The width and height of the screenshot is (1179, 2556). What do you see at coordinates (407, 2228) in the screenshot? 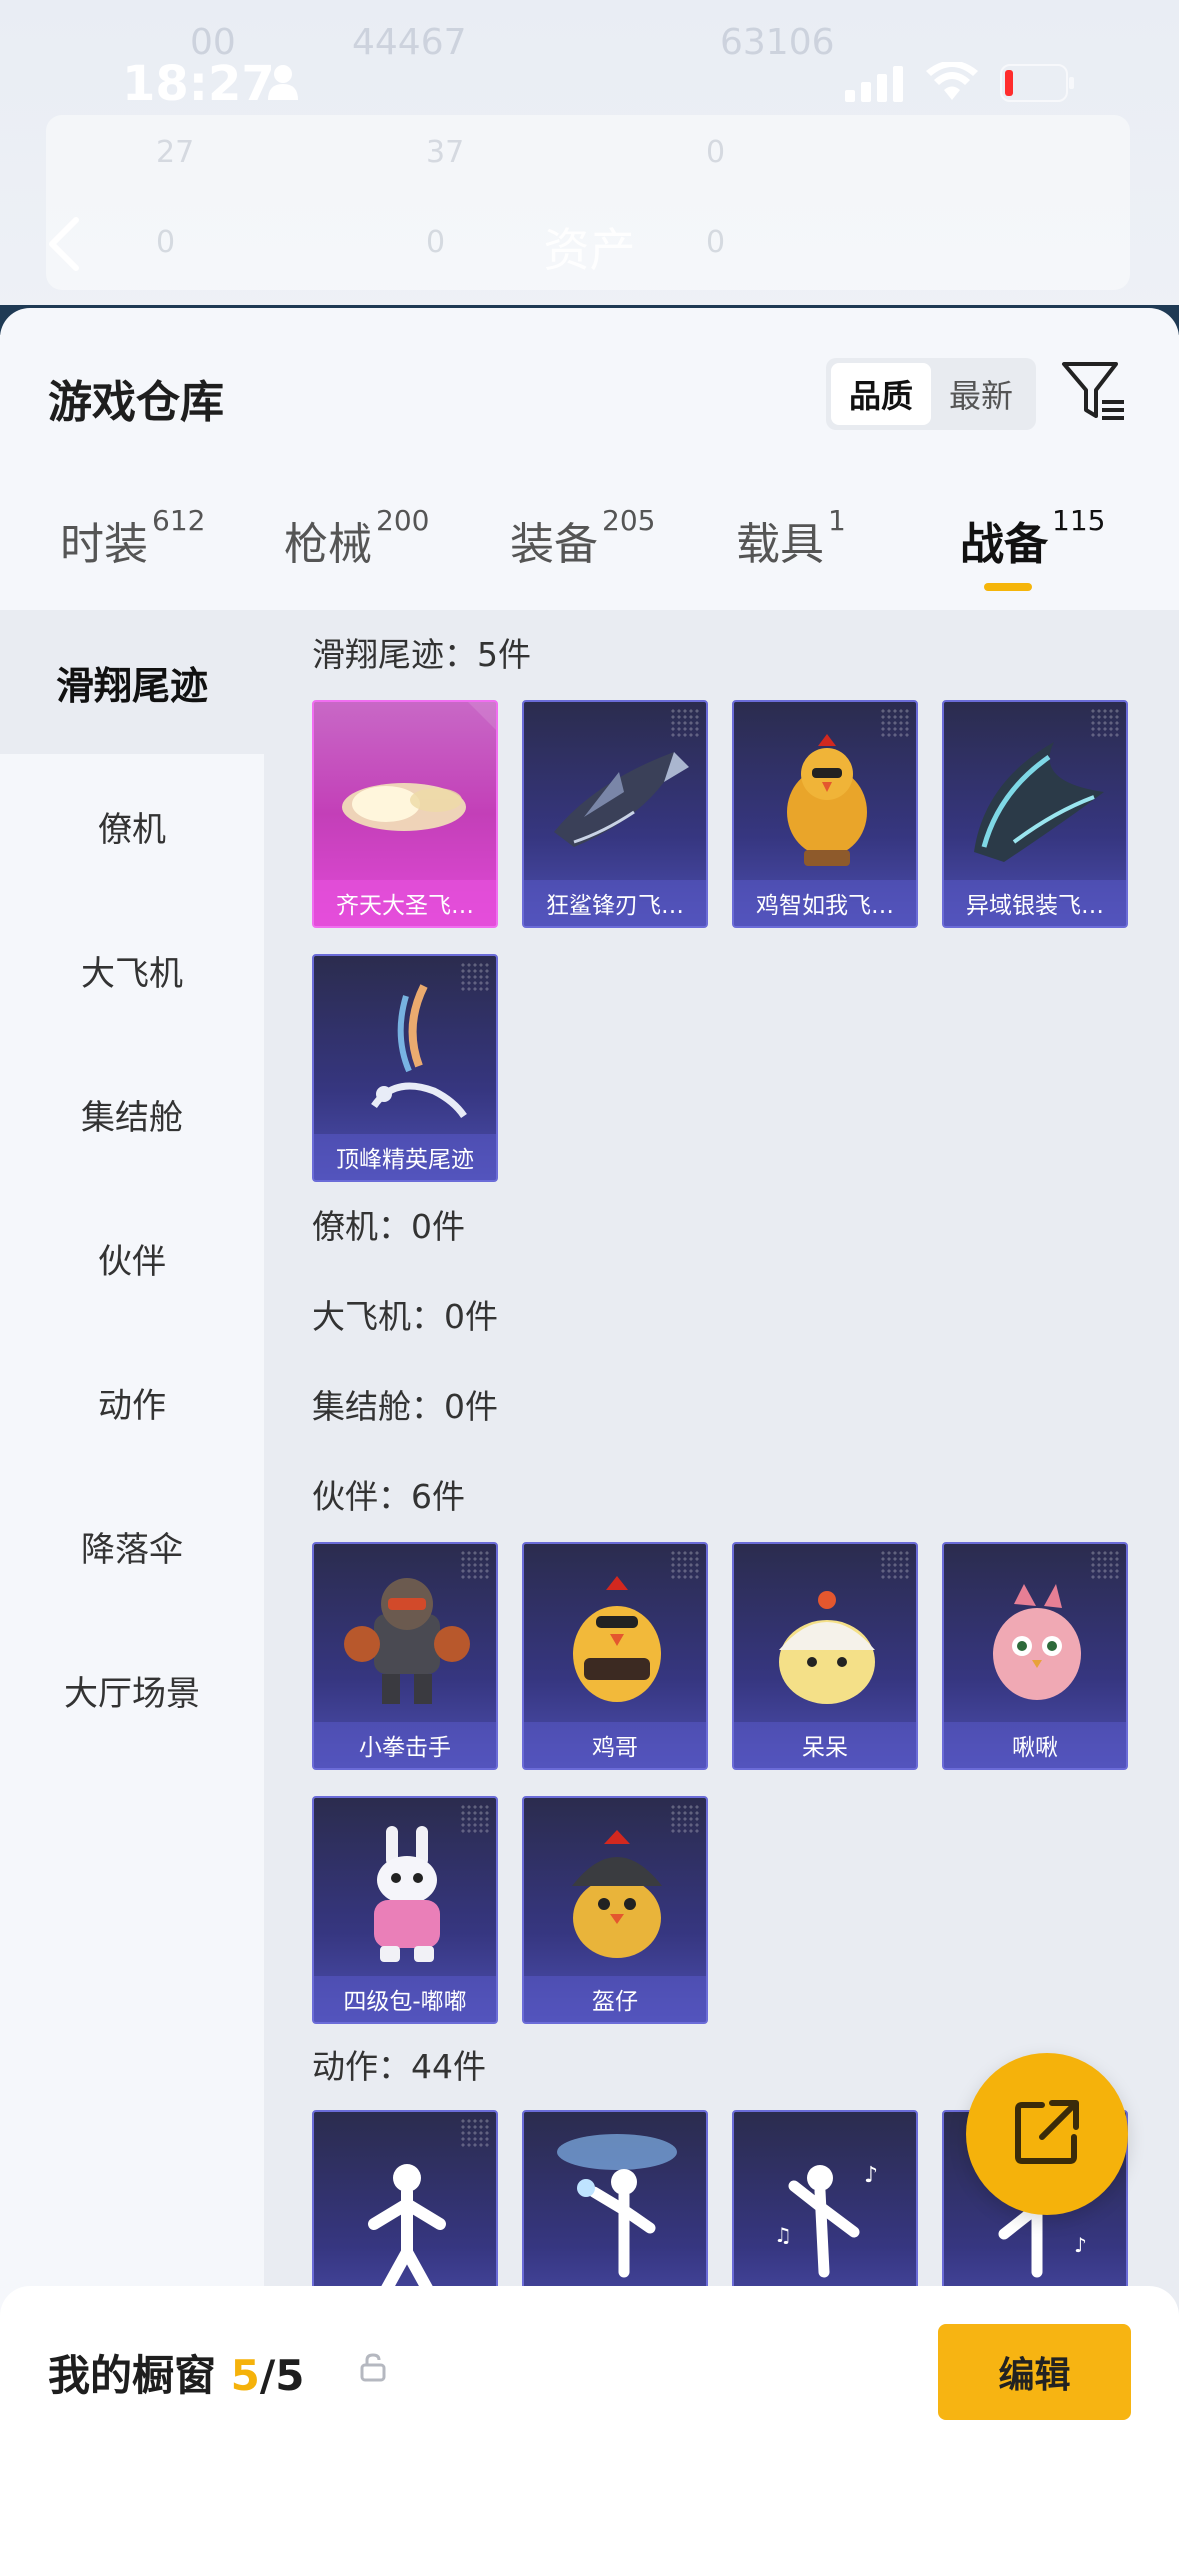
I see `dance-pose-icon` at bounding box center [407, 2228].